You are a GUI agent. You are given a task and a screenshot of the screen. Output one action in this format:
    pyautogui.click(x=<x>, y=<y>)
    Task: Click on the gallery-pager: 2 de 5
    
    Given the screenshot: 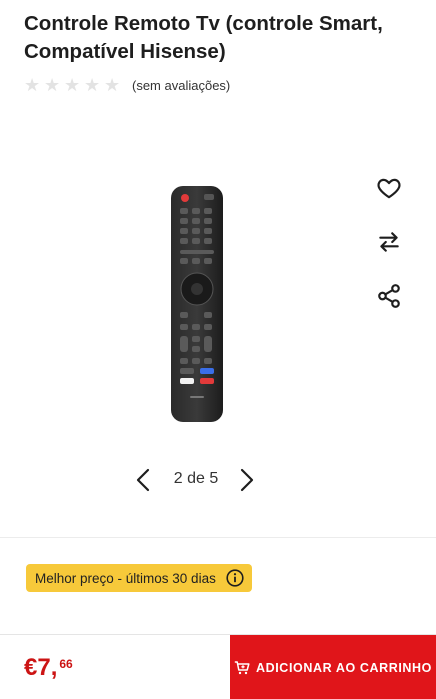 What is the action you would take?
    pyautogui.click(x=218, y=480)
    